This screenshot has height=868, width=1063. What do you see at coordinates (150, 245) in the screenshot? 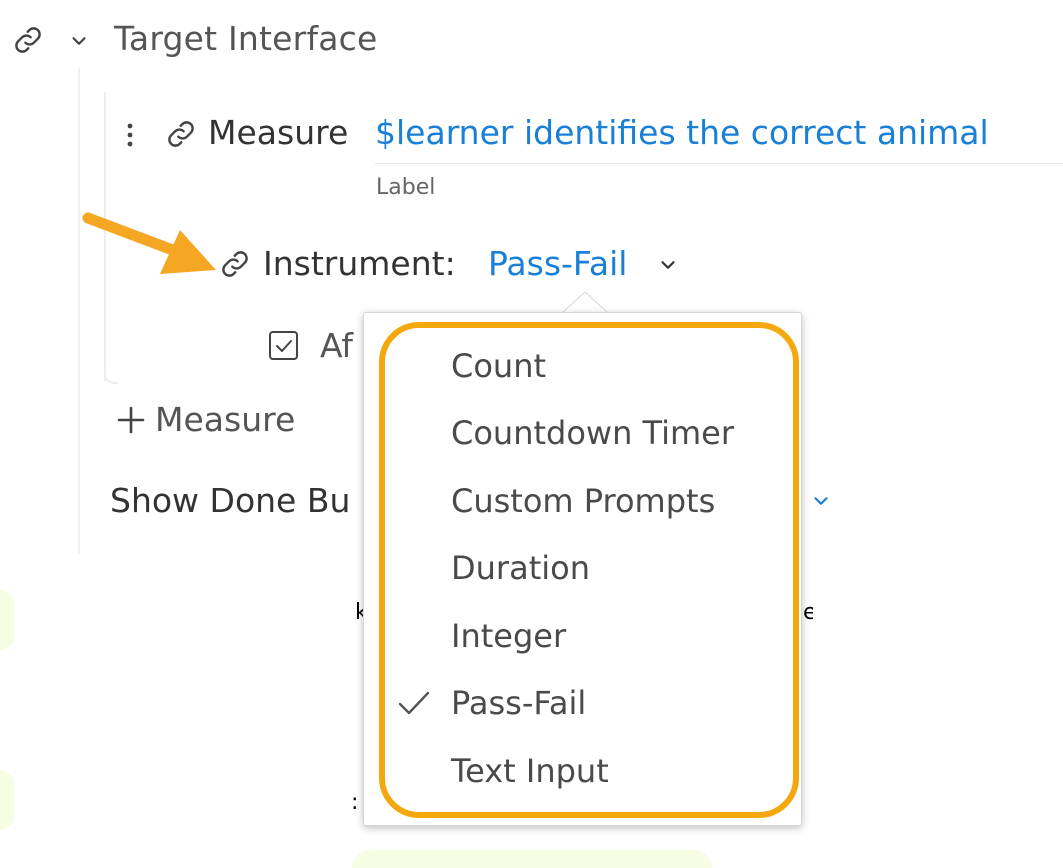
I see `annotation-arrow-icon` at bounding box center [150, 245].